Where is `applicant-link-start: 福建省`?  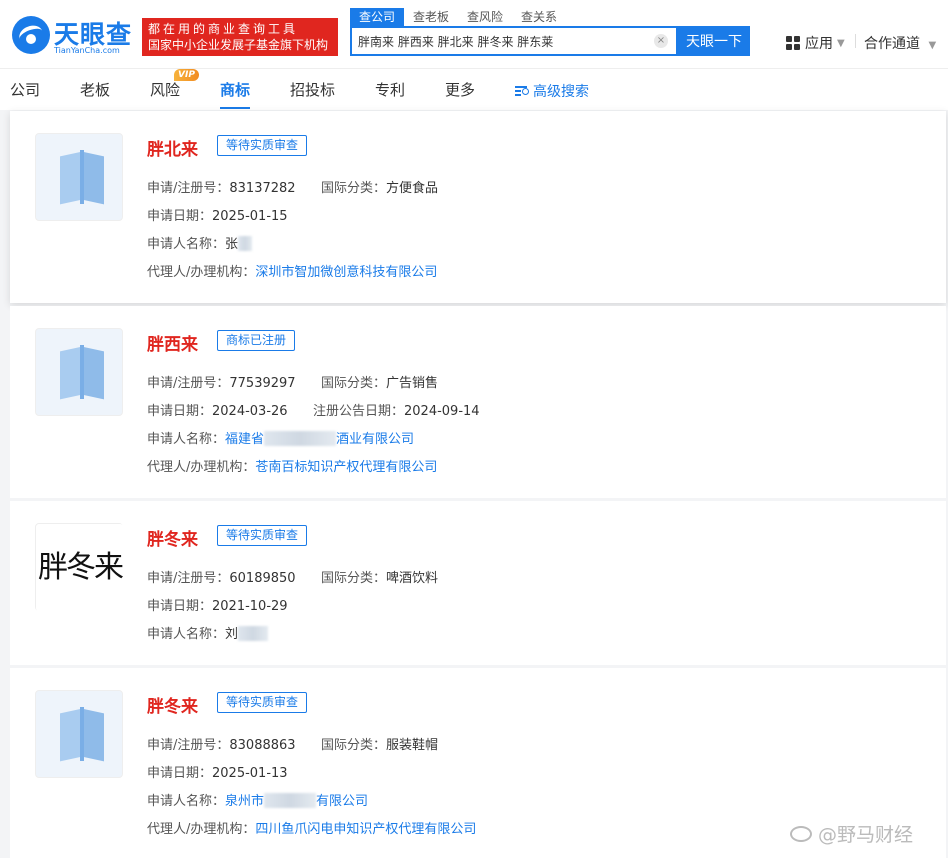
applicant-link-start: 福建省 is located at coordinates (244, 439).